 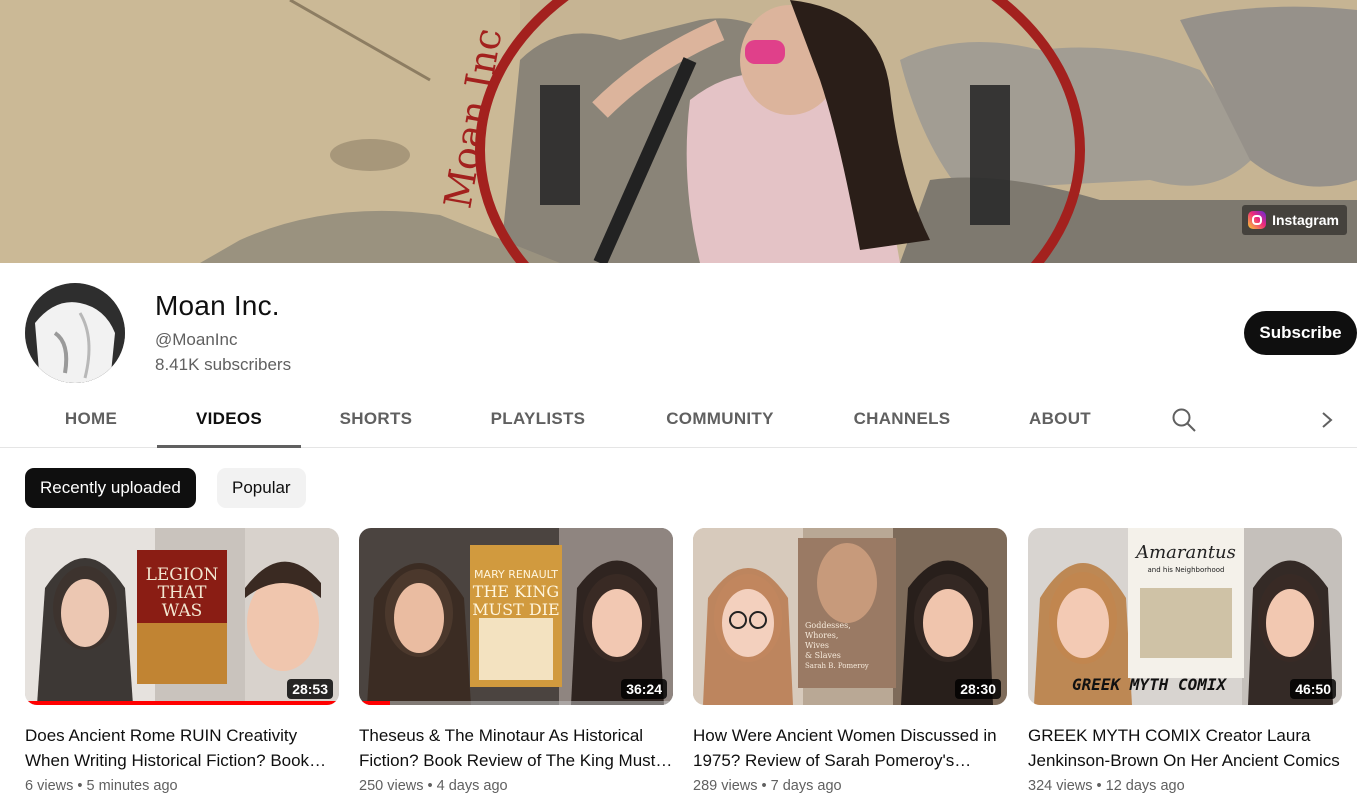 I want to click on book-title-line: WAS, so click(x=182, y=611).